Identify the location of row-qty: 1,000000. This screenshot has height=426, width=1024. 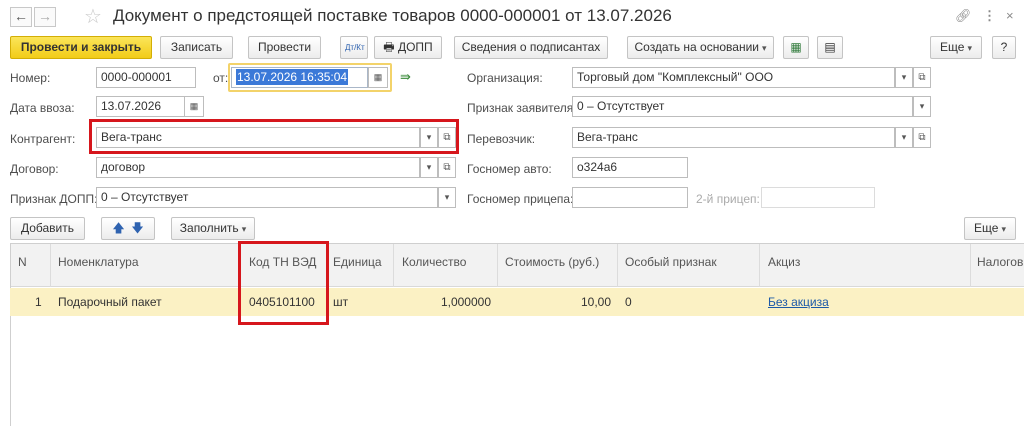
(445, 302).